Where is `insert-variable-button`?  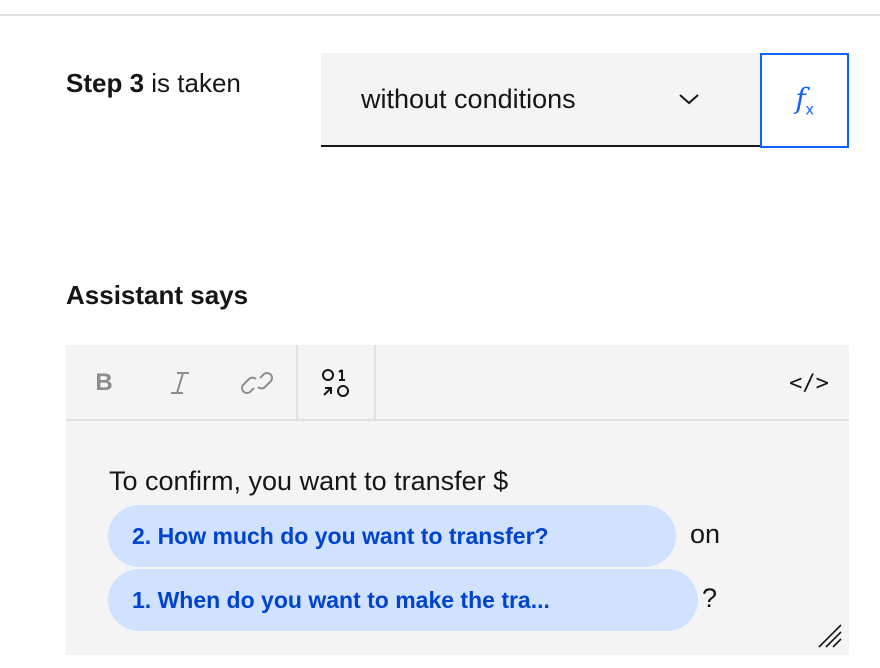 insert-variable-button is located at coordinates (336, 383).